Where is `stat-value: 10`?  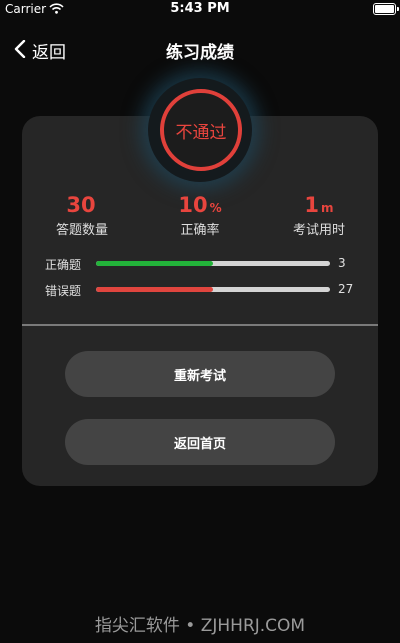
stat-value: 10 is located at coordinates (193, 205).